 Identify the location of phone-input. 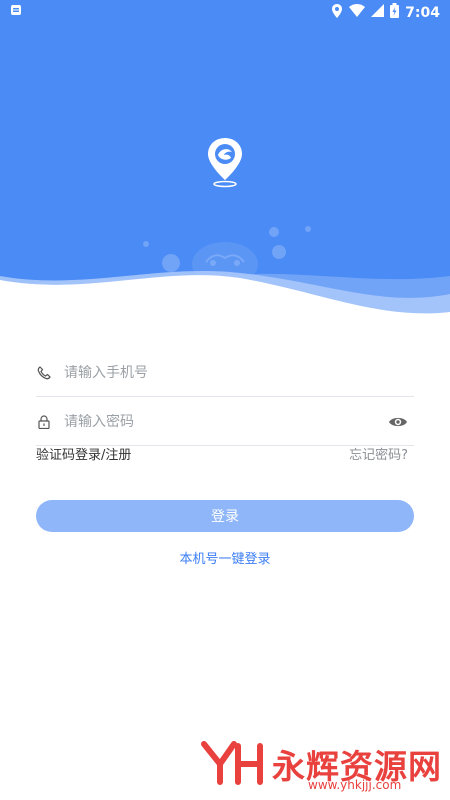
(239, 373).